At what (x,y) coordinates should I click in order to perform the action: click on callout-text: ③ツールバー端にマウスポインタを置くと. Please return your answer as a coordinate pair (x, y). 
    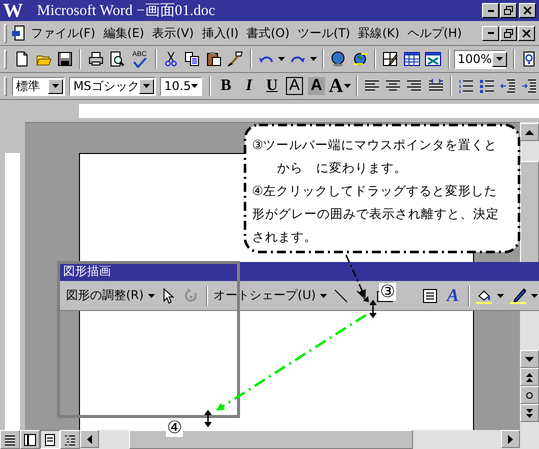
    Looking at the image, I should click on (375, 145).